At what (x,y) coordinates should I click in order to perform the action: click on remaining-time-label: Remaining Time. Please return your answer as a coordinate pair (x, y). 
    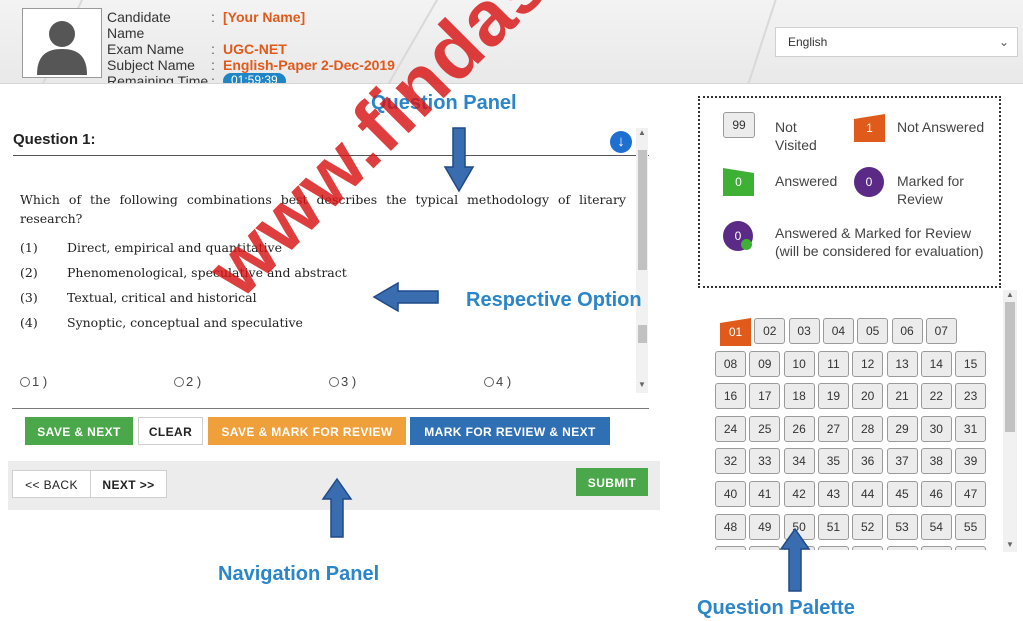
    Looking at the image, I should click on (158, 78).